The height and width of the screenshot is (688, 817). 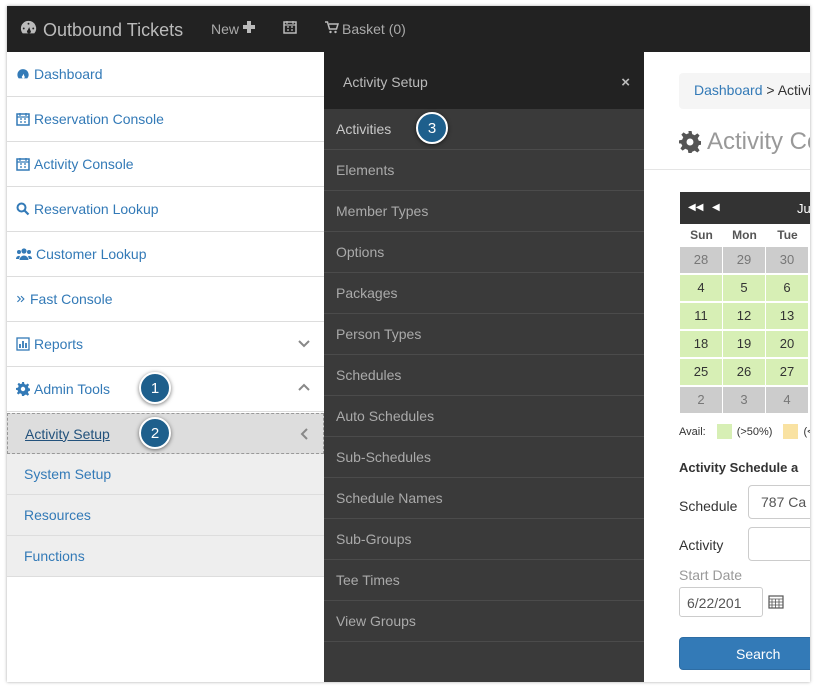 What do you see at coordinates (23, 209) in the screenshot?
I see `search-icon` at bounding box center [23, 209].